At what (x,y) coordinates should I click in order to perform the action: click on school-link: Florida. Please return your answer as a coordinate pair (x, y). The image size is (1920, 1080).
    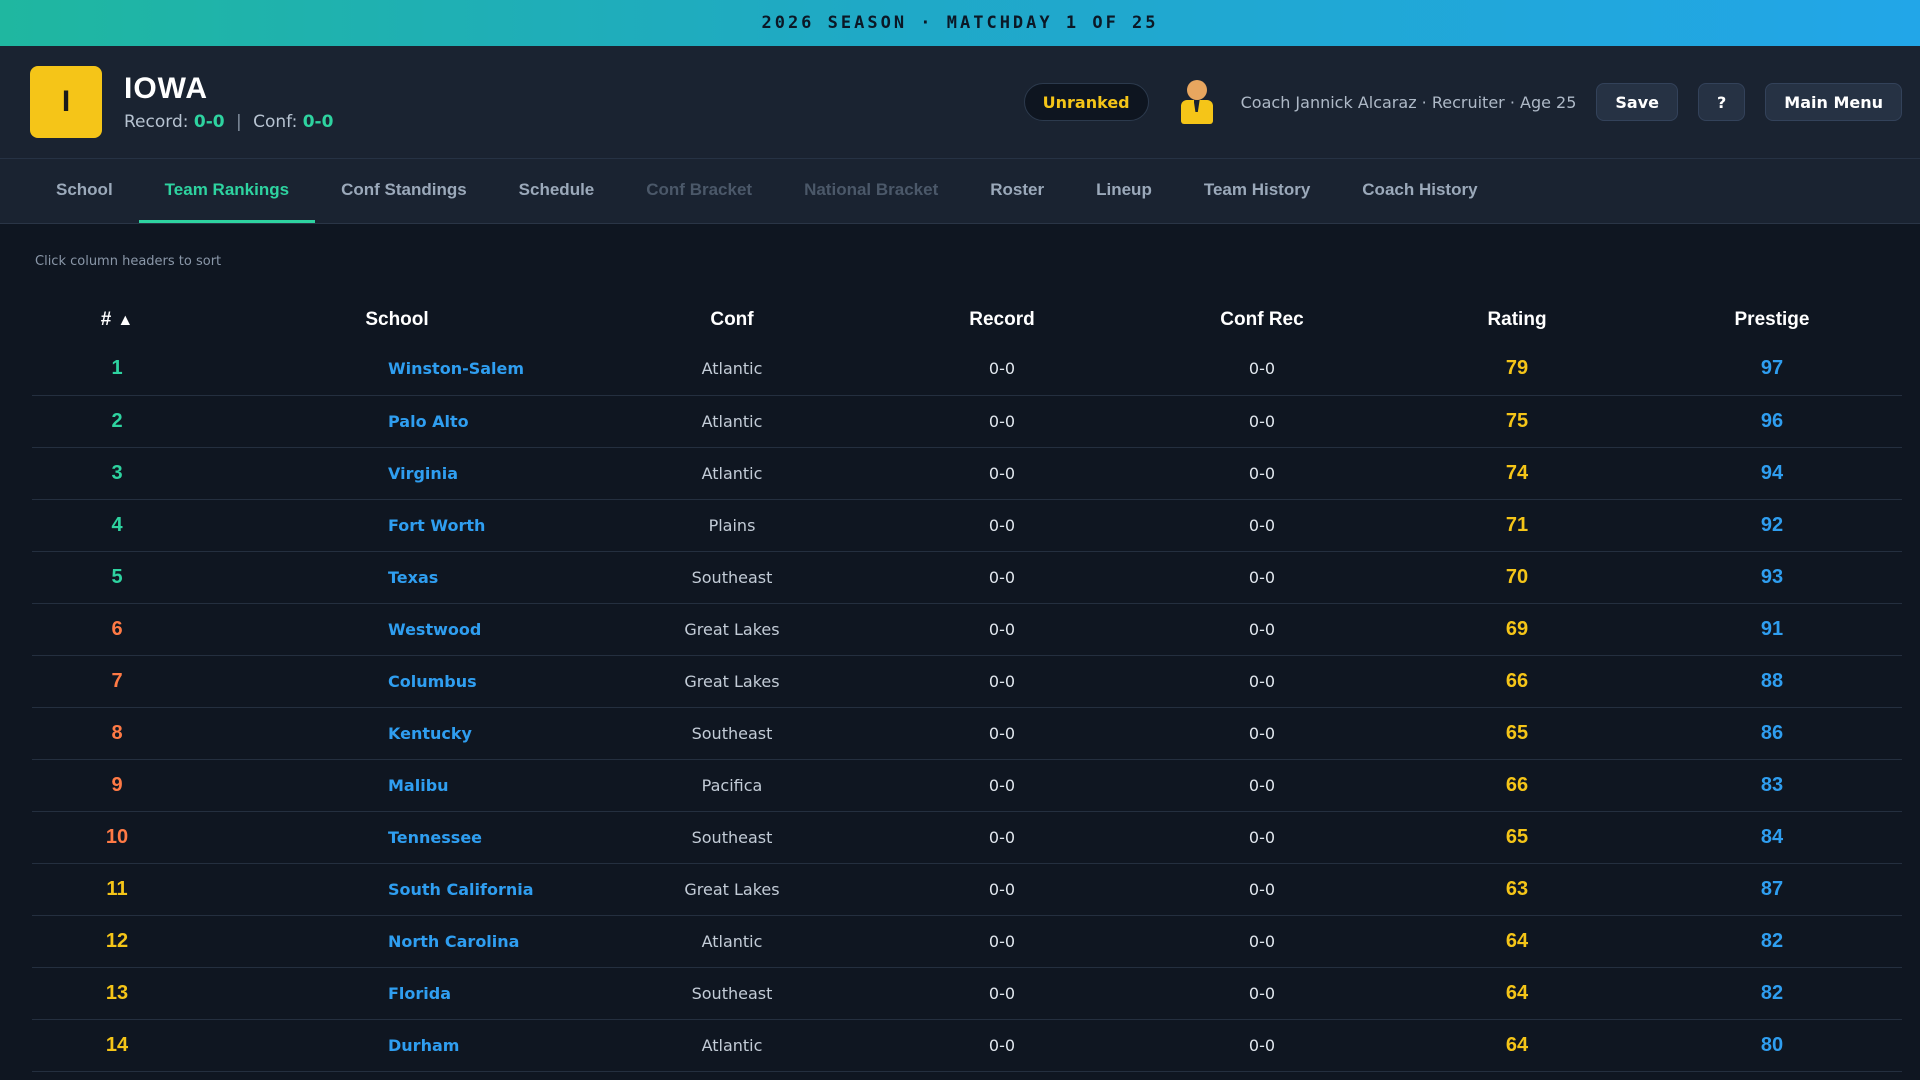
    Looking at the image, I should click on (397, 993).